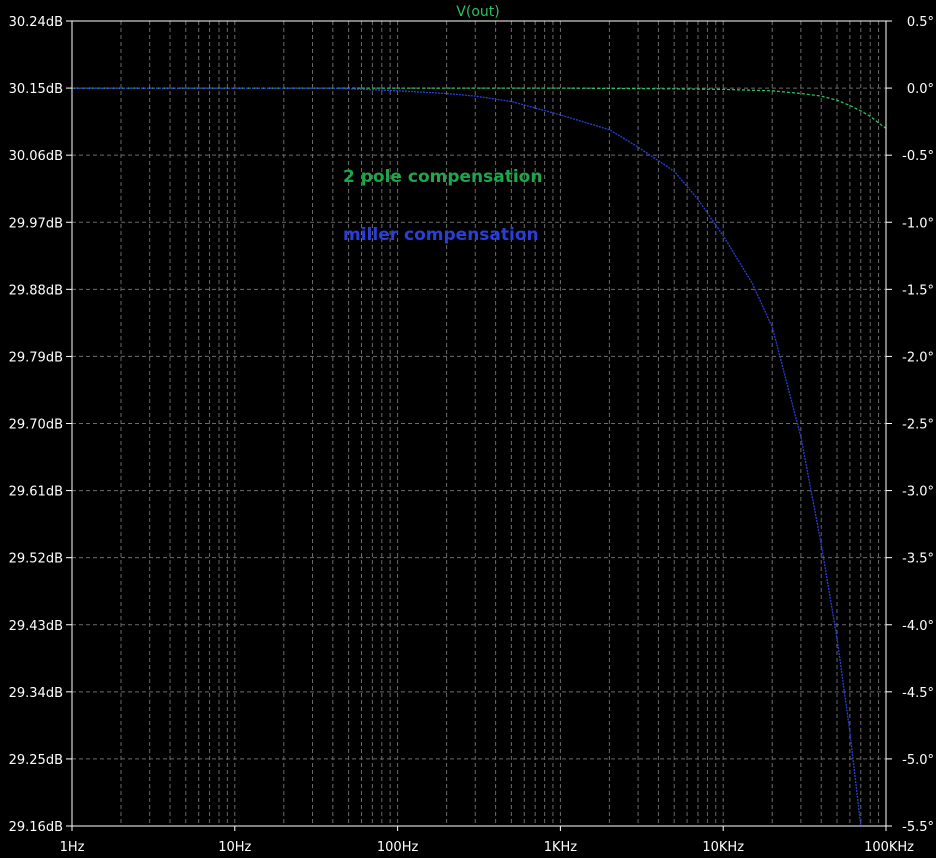  I want to click on y-left-tick-label: 29.43dB, so click(36, 626).